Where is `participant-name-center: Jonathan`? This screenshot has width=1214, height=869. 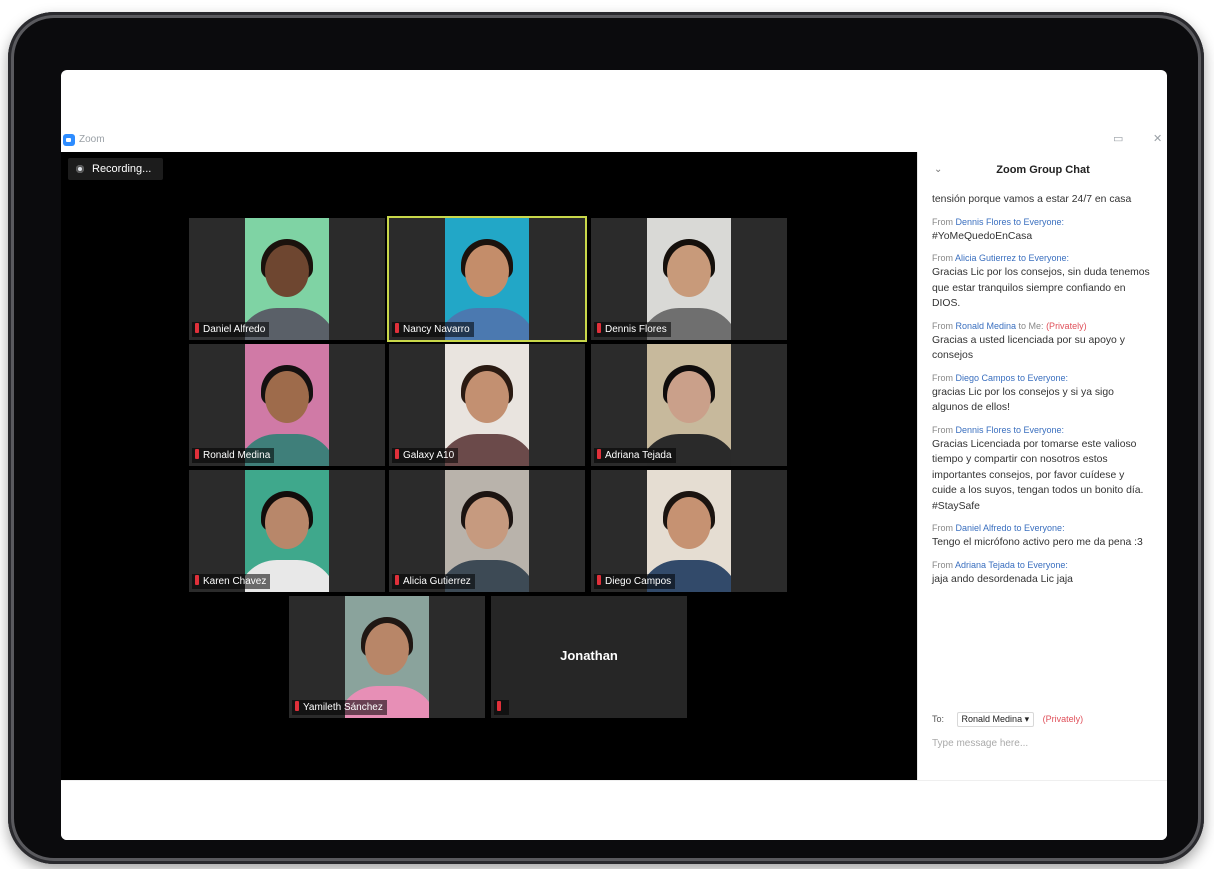 participant-name-center: Jonathan is located at coordinates (589, 655).